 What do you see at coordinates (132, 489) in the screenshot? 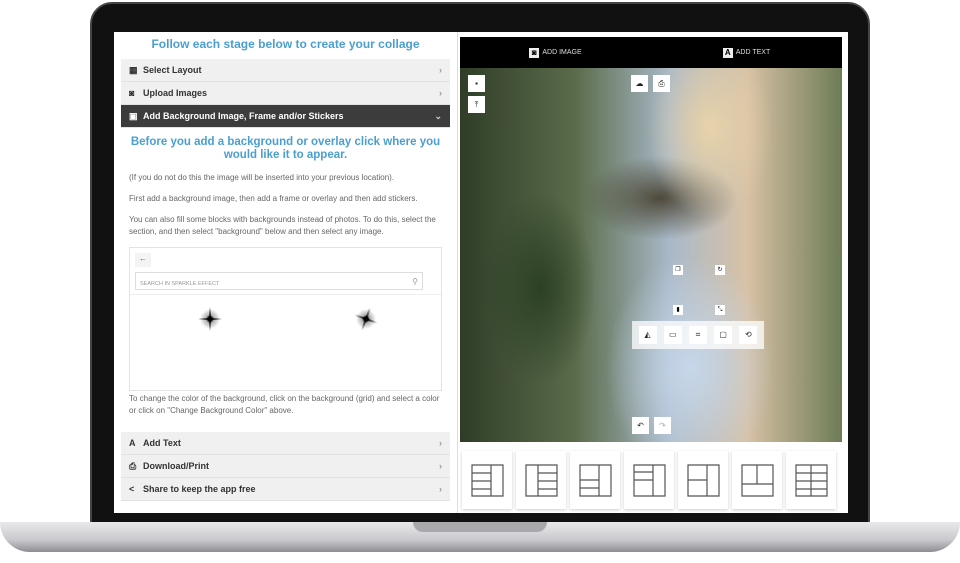
I see `share-icon: <` at bounding box center [132, 489].